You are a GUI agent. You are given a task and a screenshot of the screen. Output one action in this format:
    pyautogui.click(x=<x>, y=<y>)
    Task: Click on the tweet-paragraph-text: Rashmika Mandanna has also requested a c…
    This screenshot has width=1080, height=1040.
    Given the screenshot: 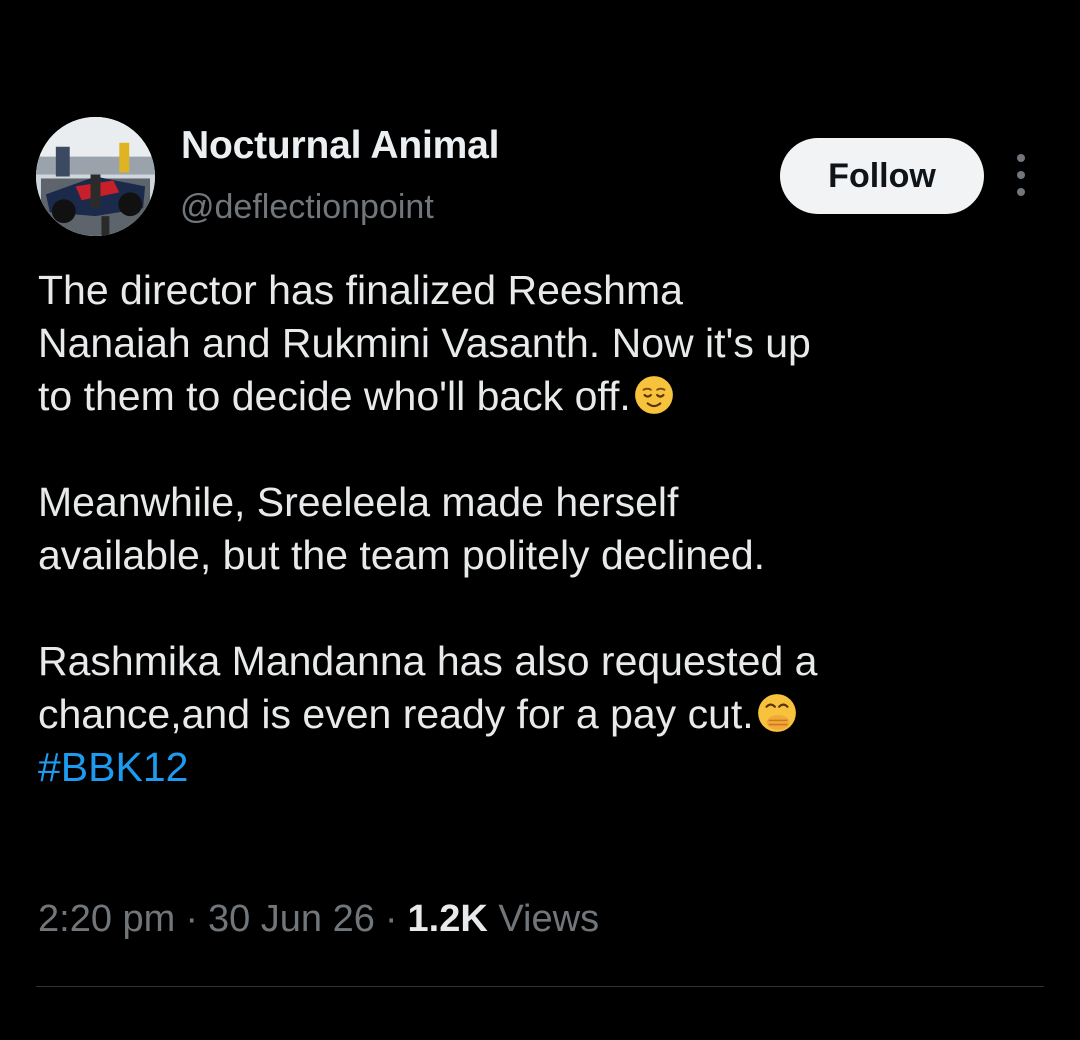 What is the action you would take?
    pyautogui.click(x=428, y=687)
    